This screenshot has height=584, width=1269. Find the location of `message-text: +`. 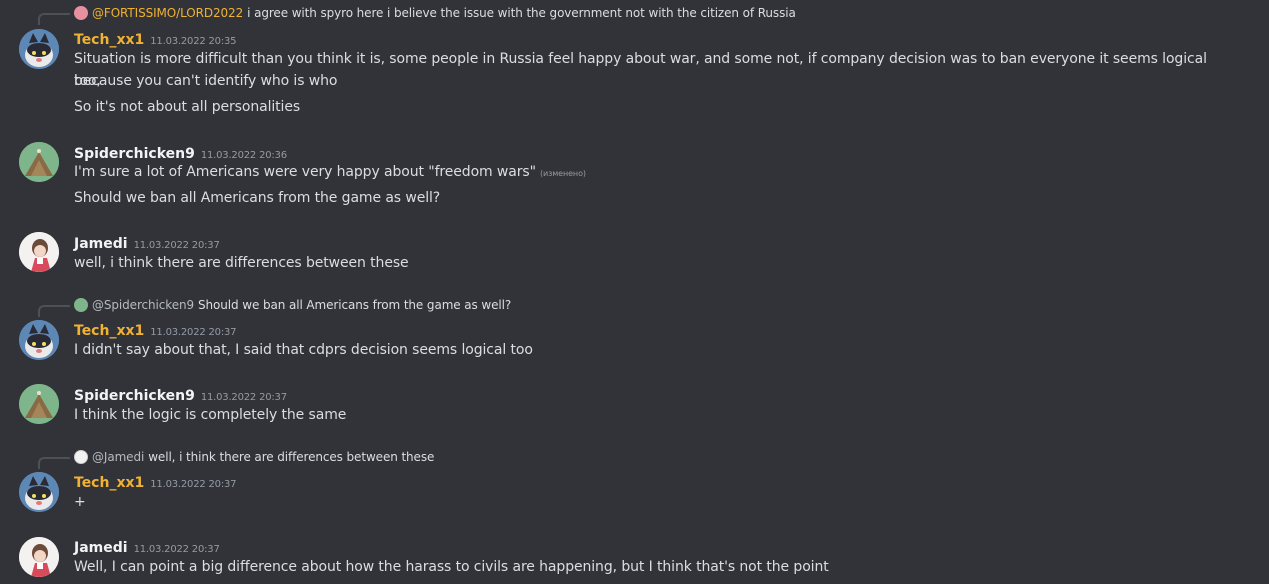

message-text: + is located at coordinates (80, 502).